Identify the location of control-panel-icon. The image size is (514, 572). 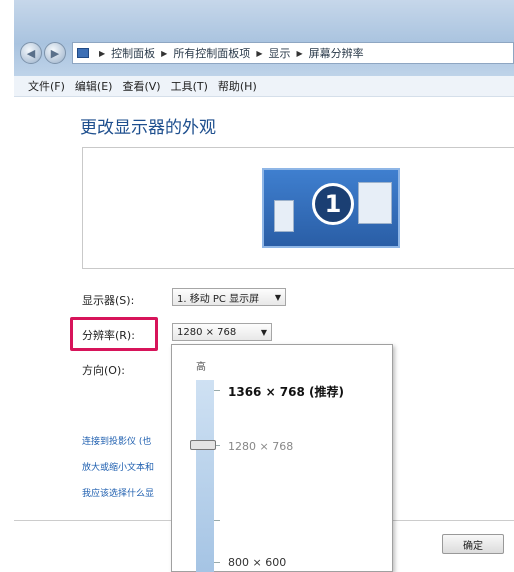
(83, 53).